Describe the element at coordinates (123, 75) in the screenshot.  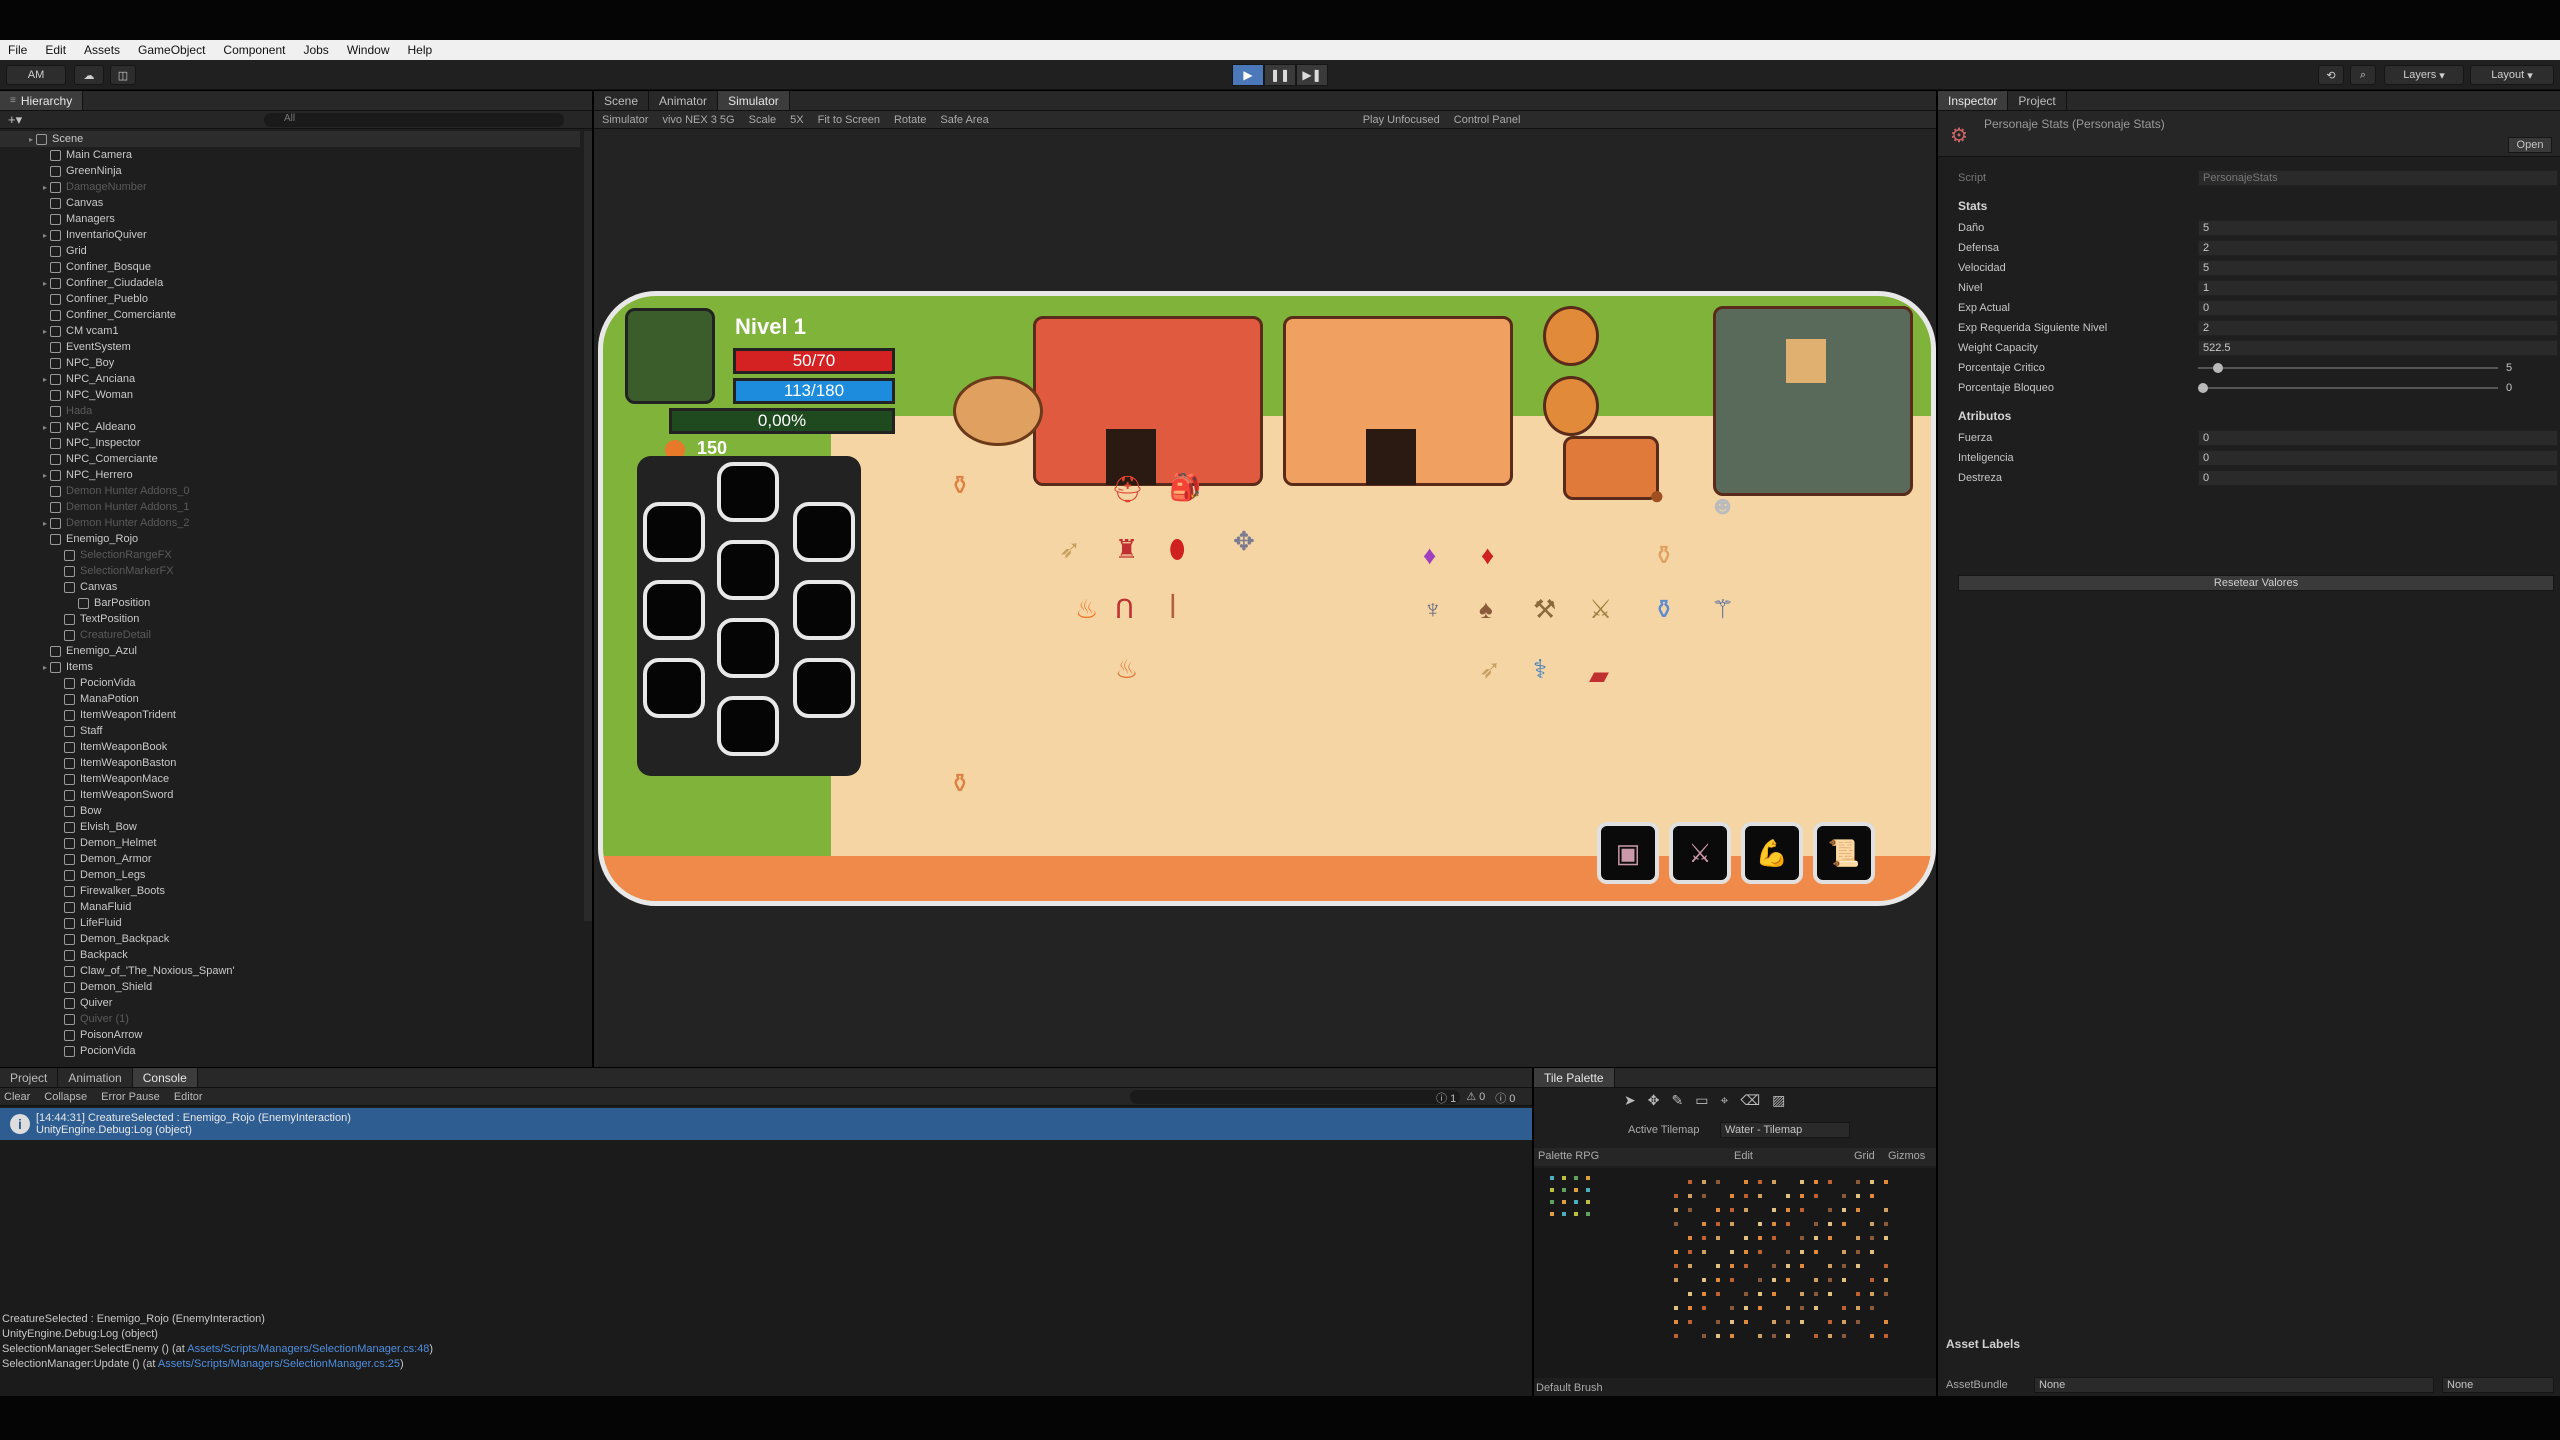
I see `collab-icon: ◫` at that location.